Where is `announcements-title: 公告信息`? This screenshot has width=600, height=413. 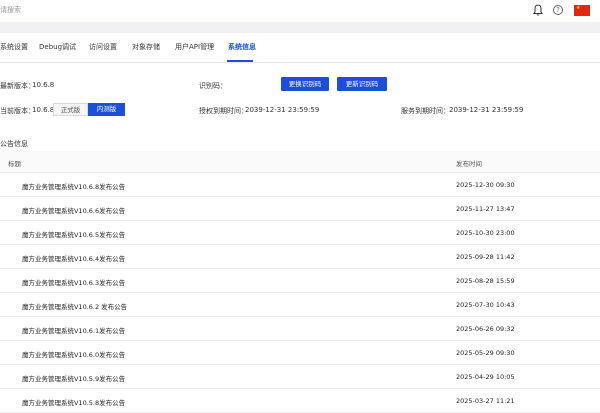
announcements-title: 公告信息 is located at coordinates (14, 144).